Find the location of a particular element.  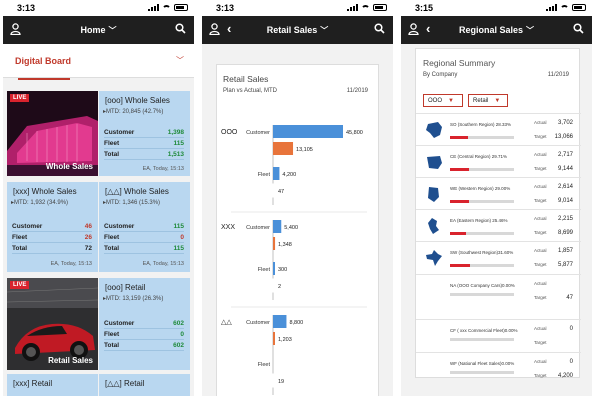

plan-value-label: 4,200 is located at coordinates (289, 175).